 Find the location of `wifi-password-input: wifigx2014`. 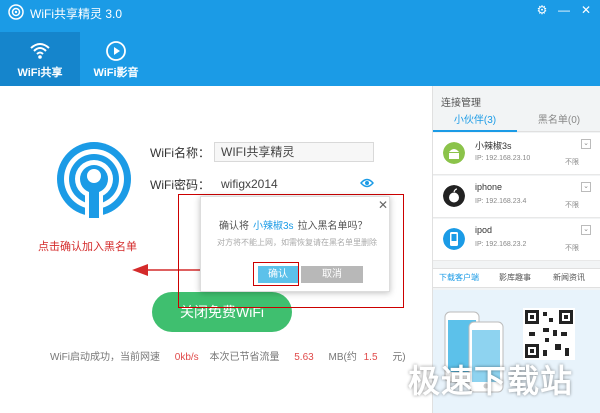

wifi-password-input: wifigx2014 is located at coordinates (294, 184).